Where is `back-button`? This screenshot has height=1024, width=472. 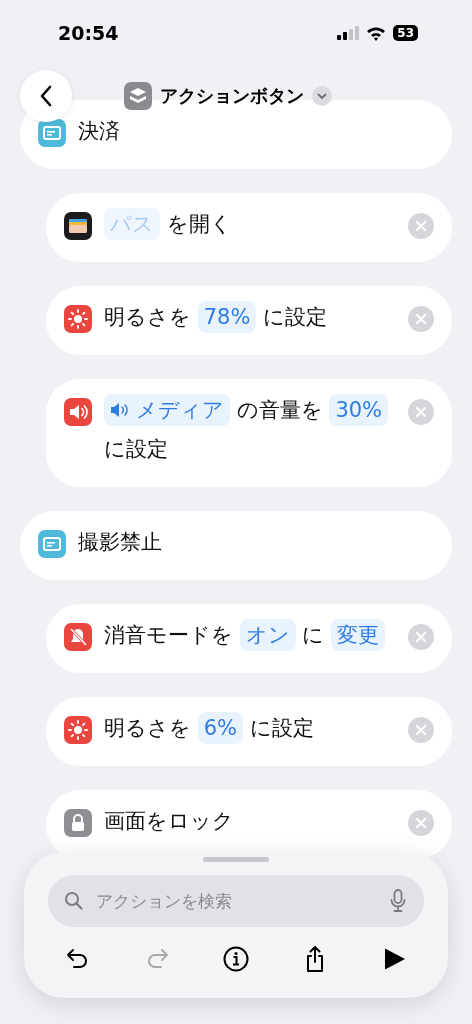
back-button is located at coordinates (46, 96).